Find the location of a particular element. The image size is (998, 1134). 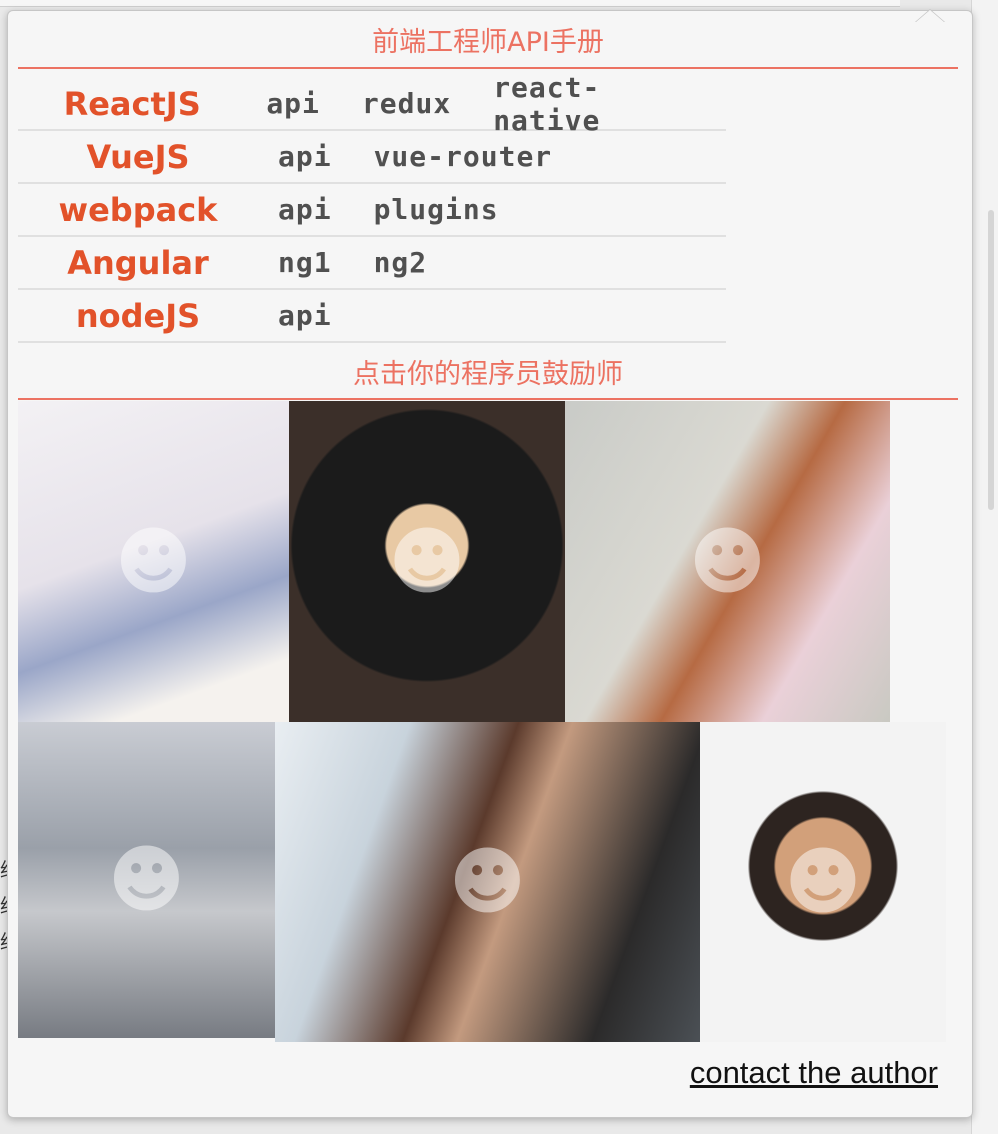

motivator-section-title: 点击你的程序员鼓励师 is located at coordinates (488, 377).